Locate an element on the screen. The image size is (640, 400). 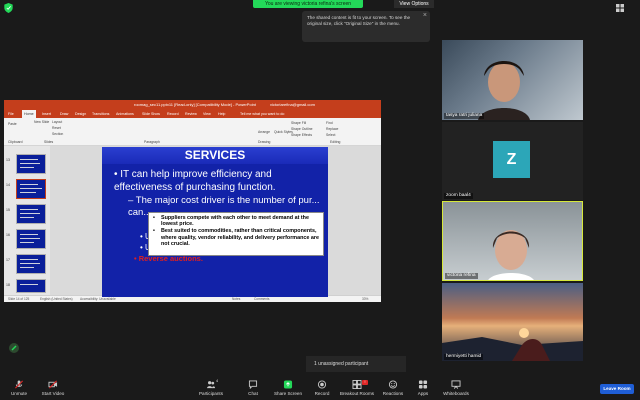
start-video-button: Start Video is located at coordinates (53, 388).